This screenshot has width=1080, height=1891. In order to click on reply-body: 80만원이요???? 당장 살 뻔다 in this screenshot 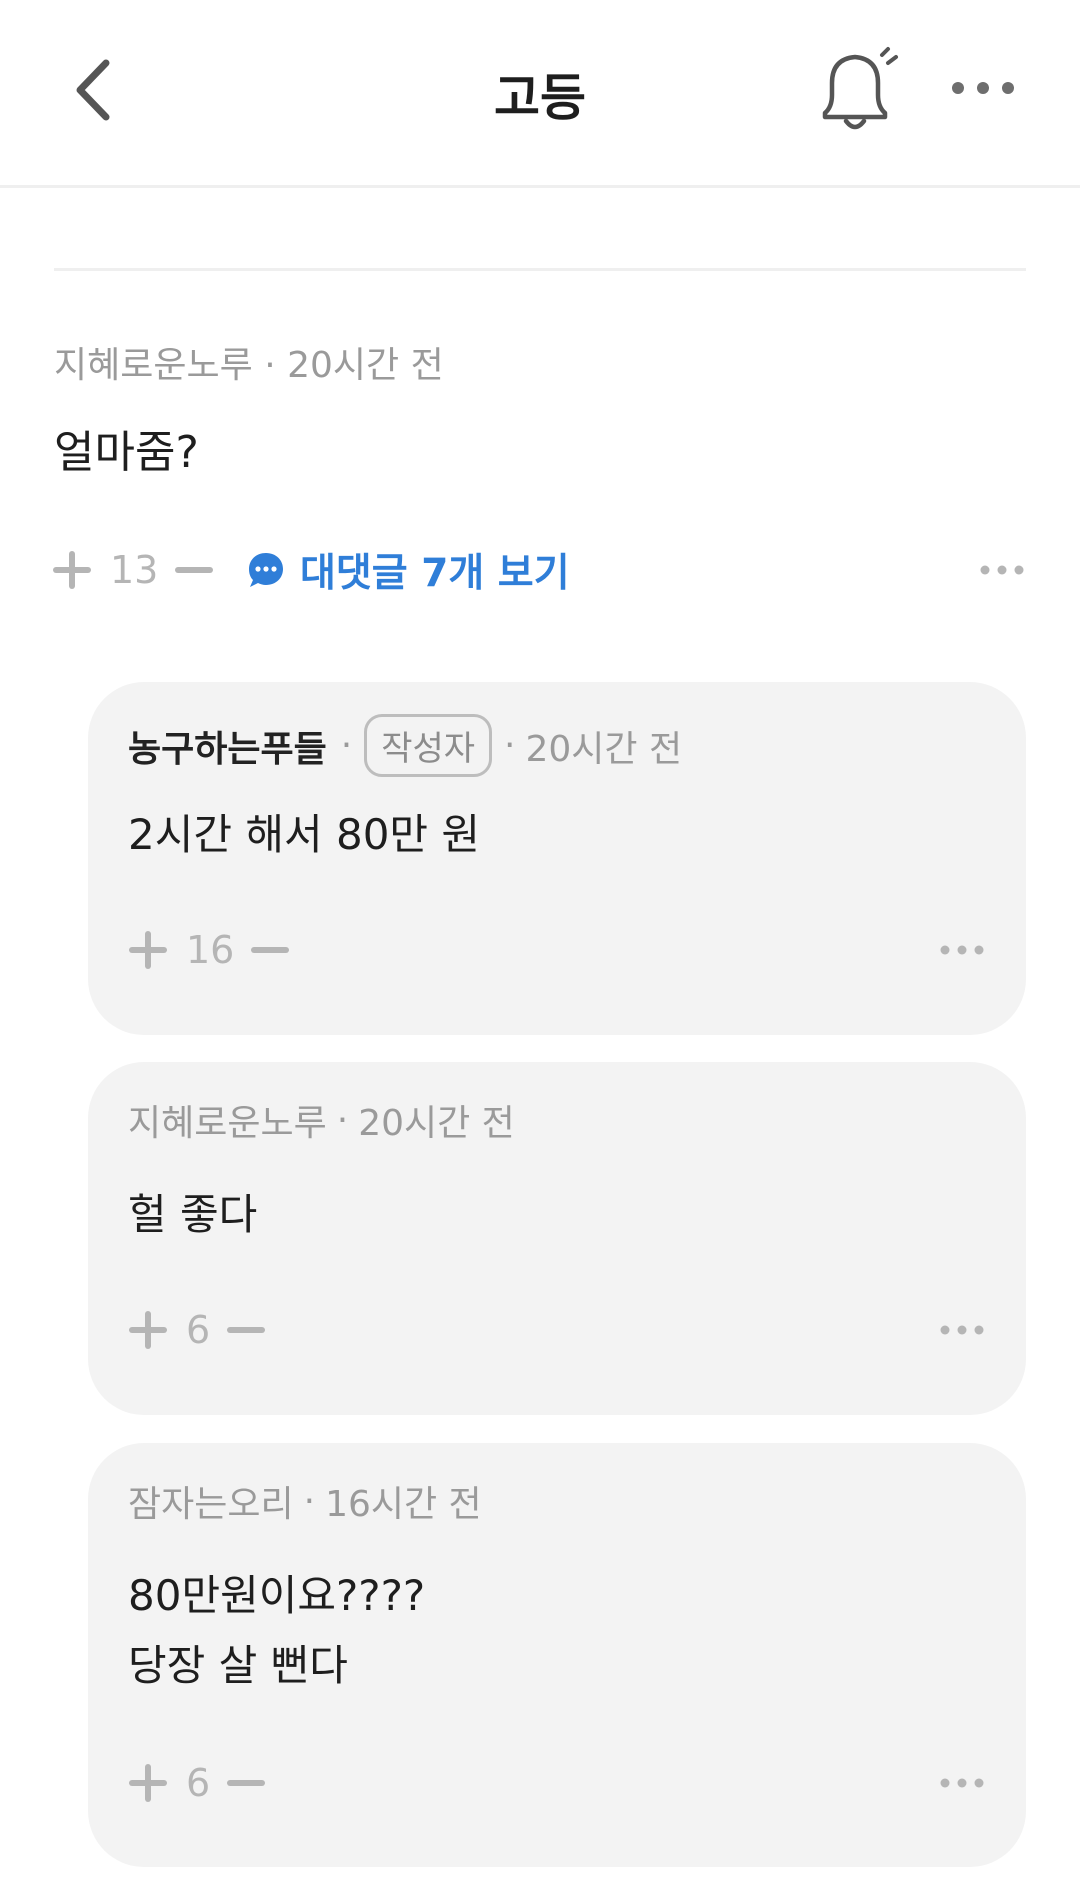, I will do `click(277, 1630)`.